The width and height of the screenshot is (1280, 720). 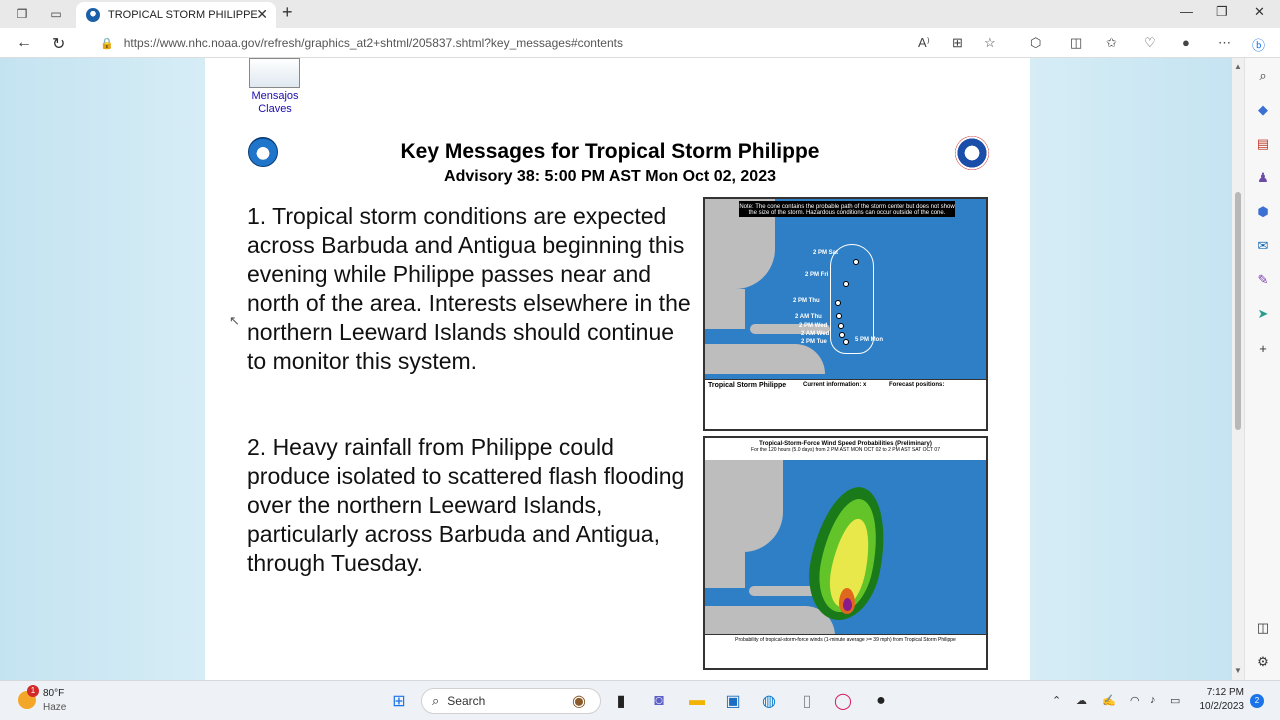 I want to click on workspaces-icon: ❒, so click(x=22, y=14).